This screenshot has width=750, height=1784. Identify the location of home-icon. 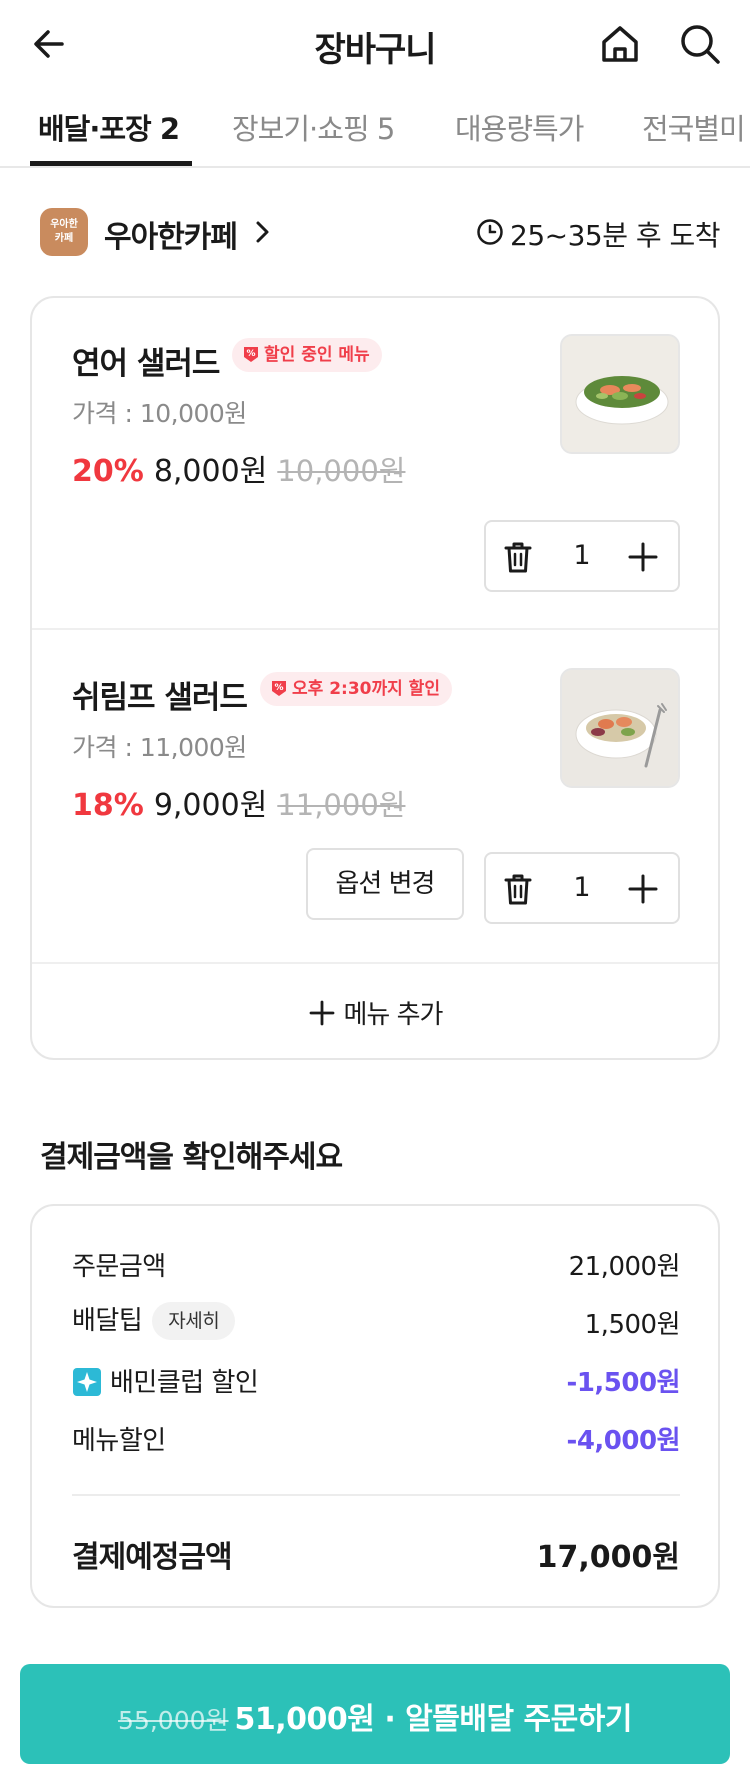
(620, 44).